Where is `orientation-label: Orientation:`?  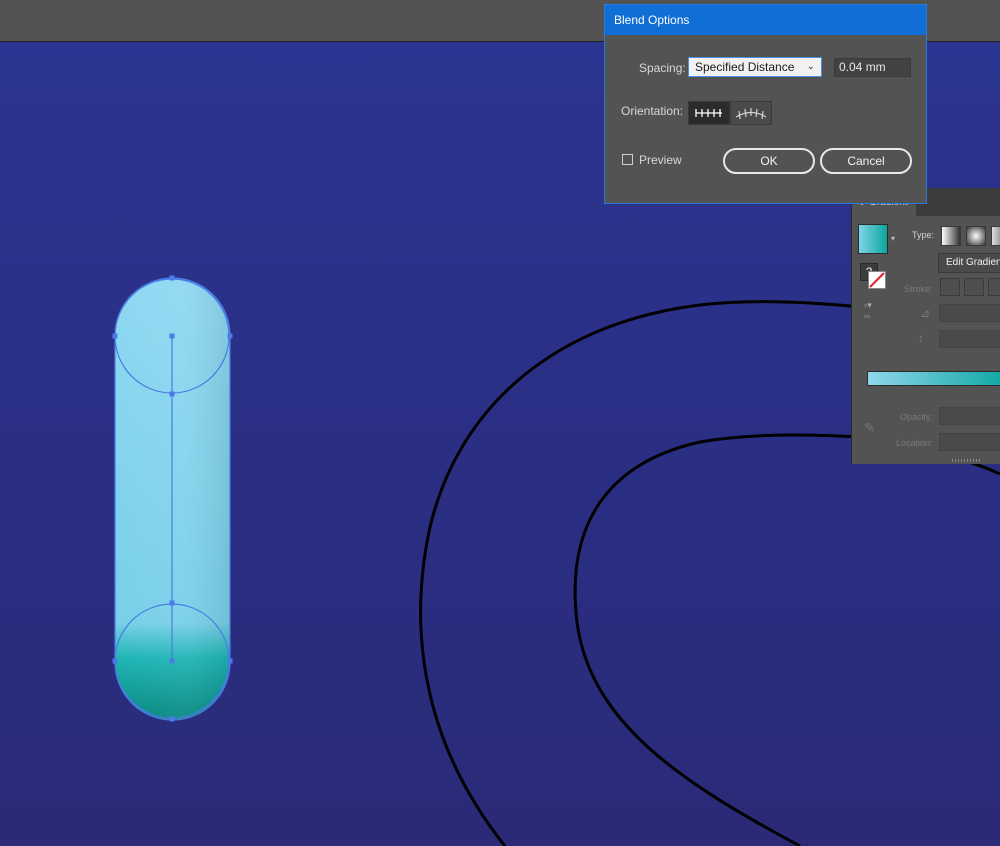 orientation-label: Orientation: is located at coordinates (652, 111).